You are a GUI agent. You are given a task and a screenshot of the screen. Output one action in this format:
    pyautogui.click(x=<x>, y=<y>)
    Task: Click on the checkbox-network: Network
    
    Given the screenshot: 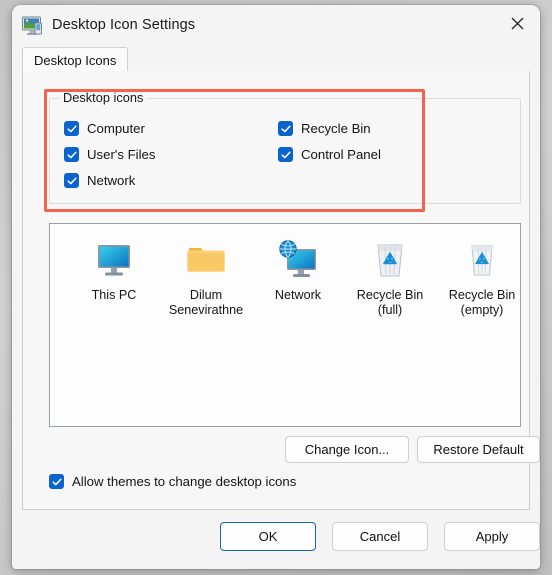 What is the action you would take?
    pyautogui.click(x=99, y=180)
    